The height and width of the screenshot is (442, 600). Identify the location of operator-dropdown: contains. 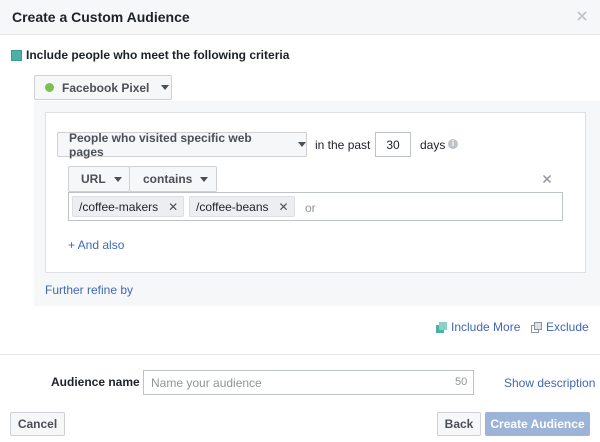
(173, 179).